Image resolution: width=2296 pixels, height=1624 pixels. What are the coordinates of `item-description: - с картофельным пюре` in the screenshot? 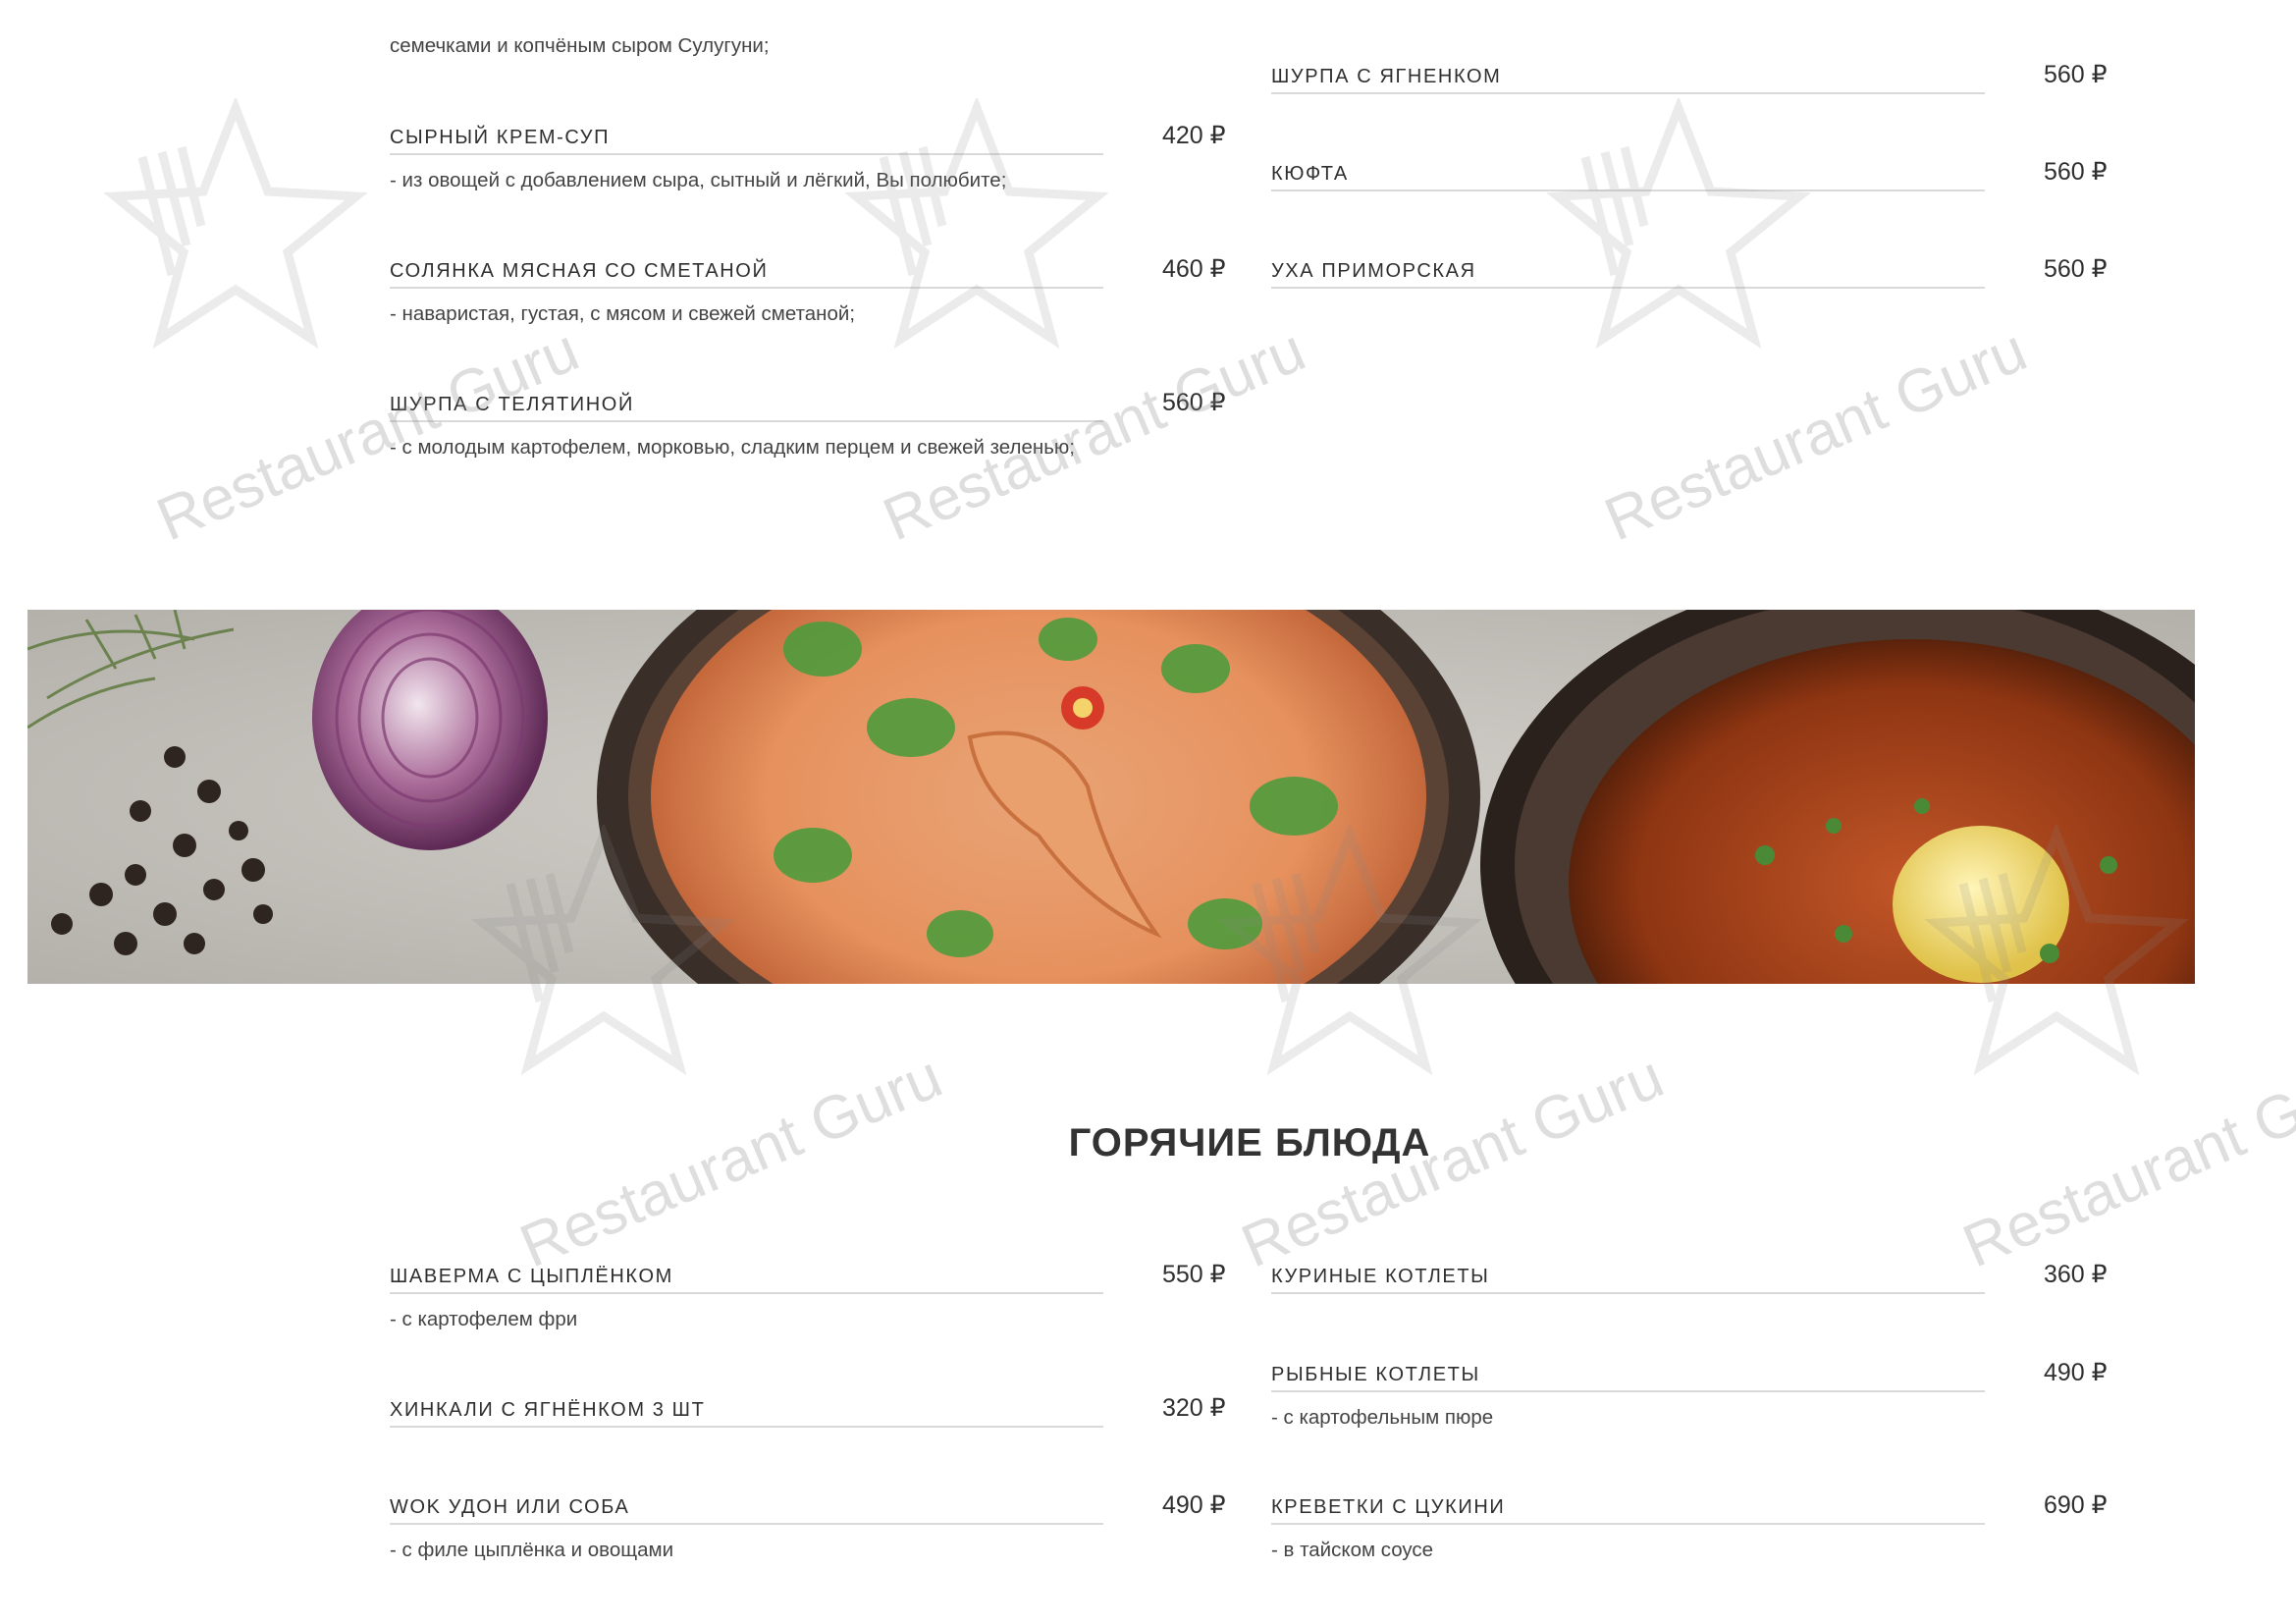 It's located at (1382, 1417).